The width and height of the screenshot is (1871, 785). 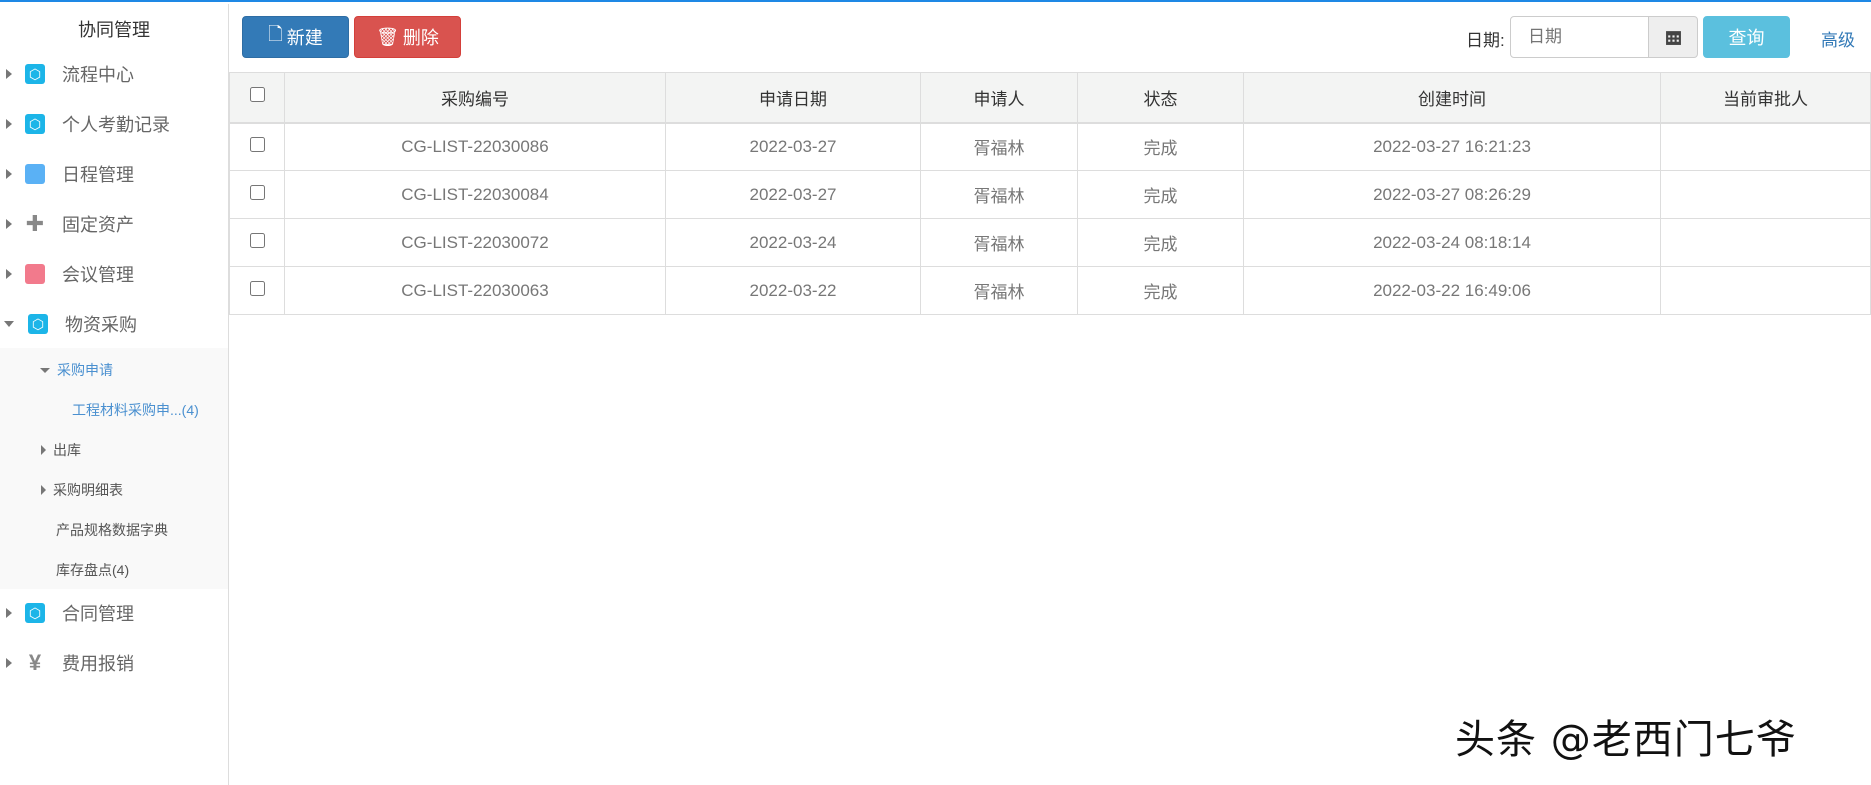 I want to click on submenu-purchase-request: 采购申请, so click(x=76, y=370).